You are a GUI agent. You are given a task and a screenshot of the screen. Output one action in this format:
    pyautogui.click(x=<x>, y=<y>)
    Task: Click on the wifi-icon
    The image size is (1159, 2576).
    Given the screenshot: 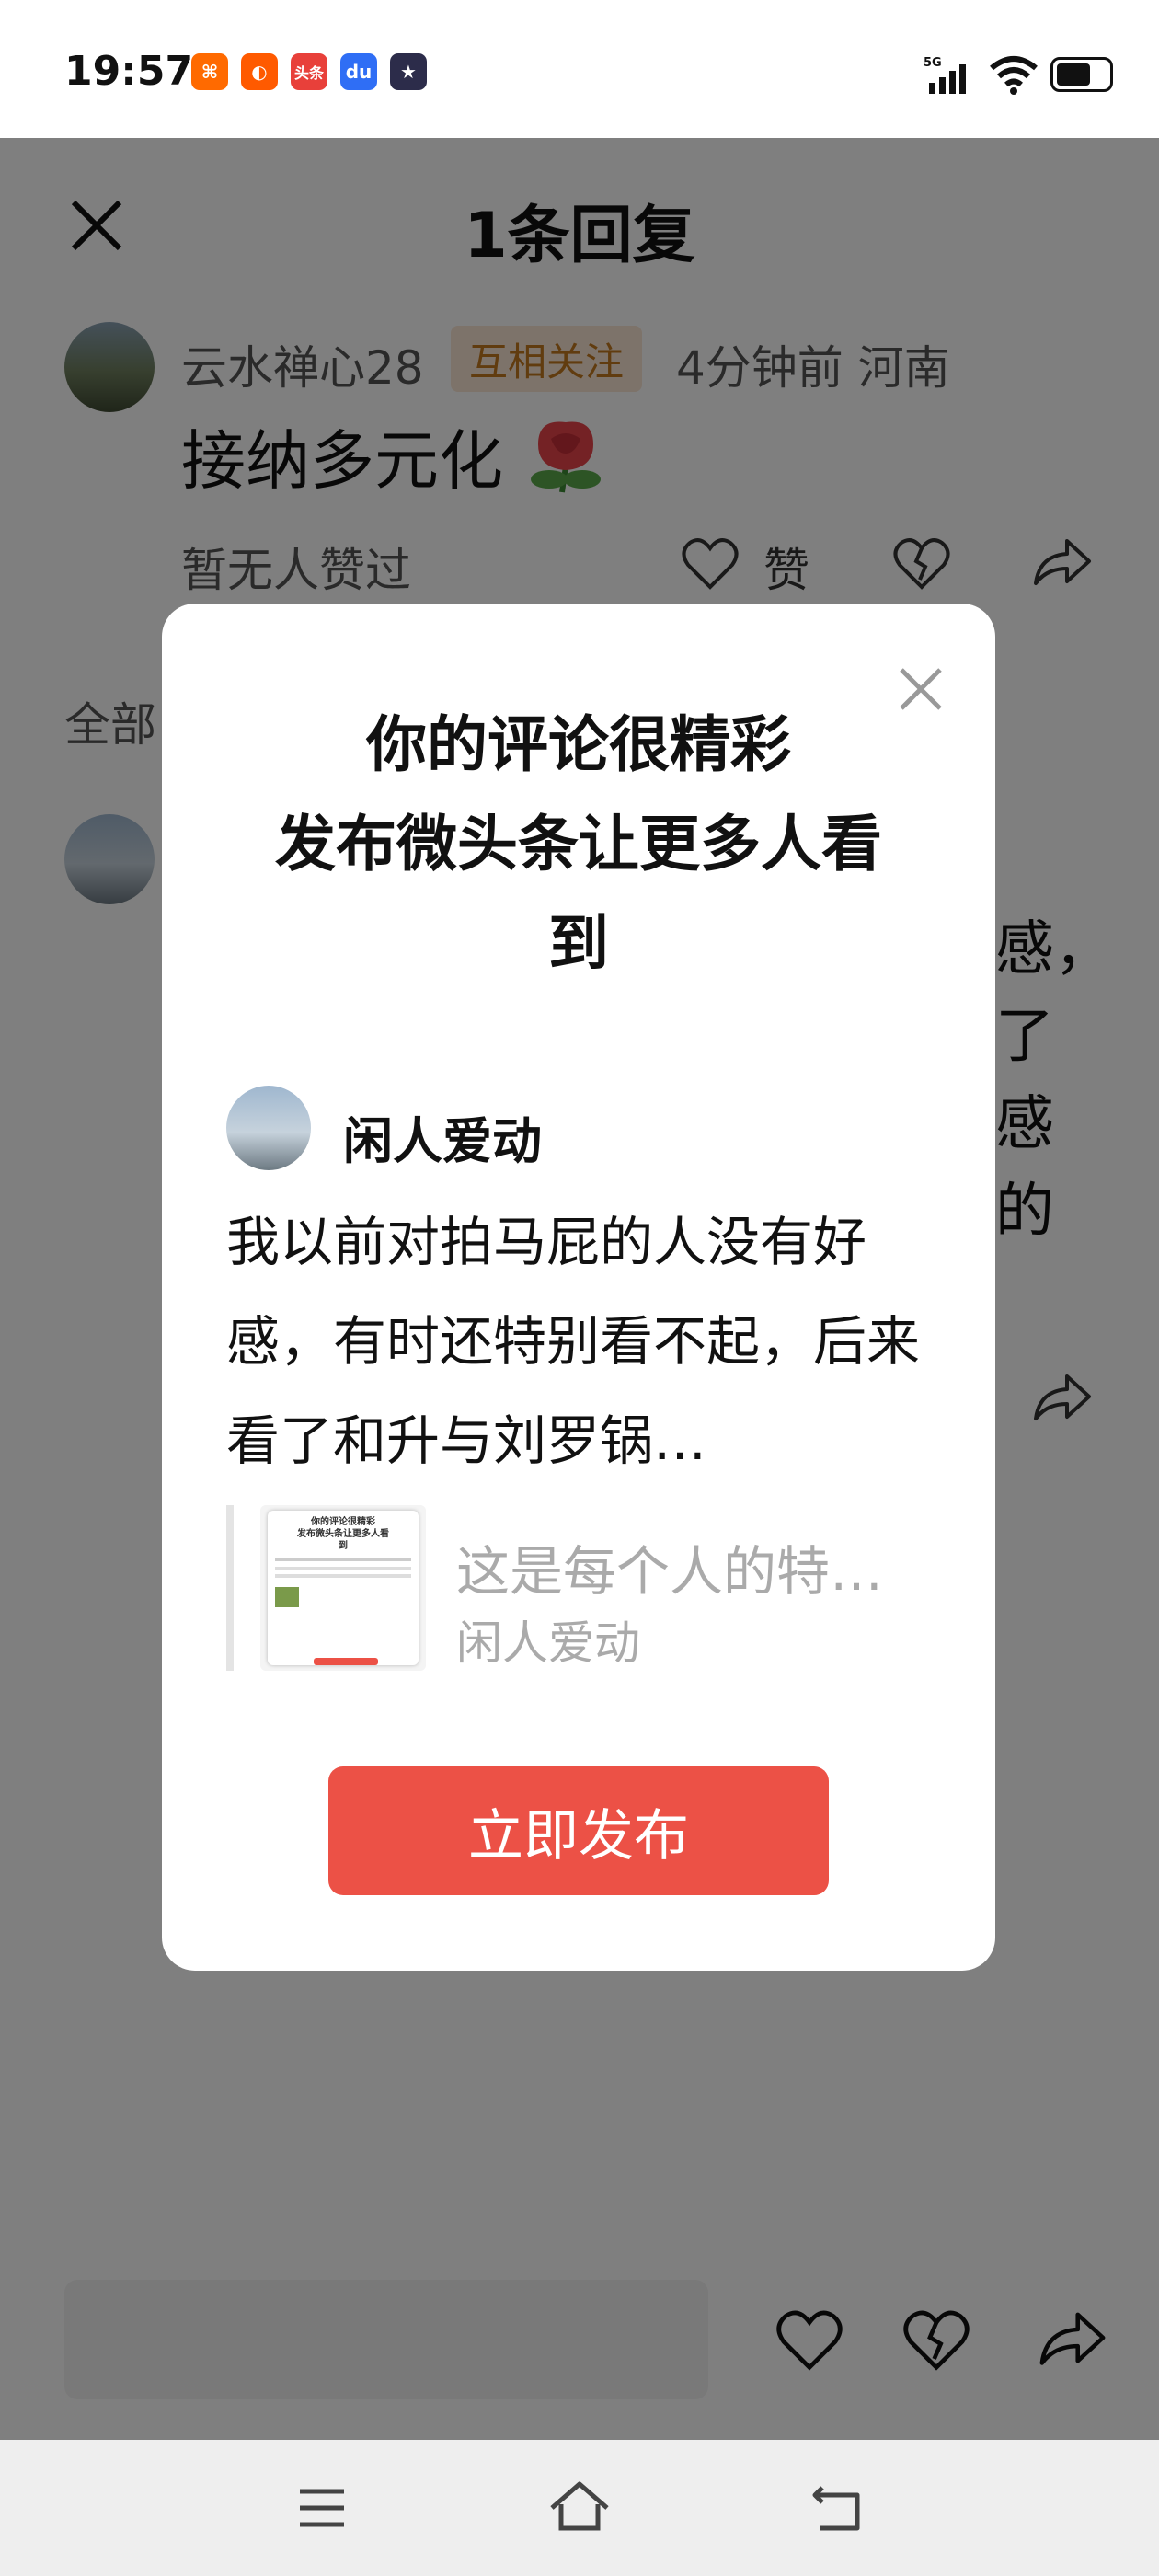 What is the action you would take?
    pyautogui.click(x=1014, y=75)
    